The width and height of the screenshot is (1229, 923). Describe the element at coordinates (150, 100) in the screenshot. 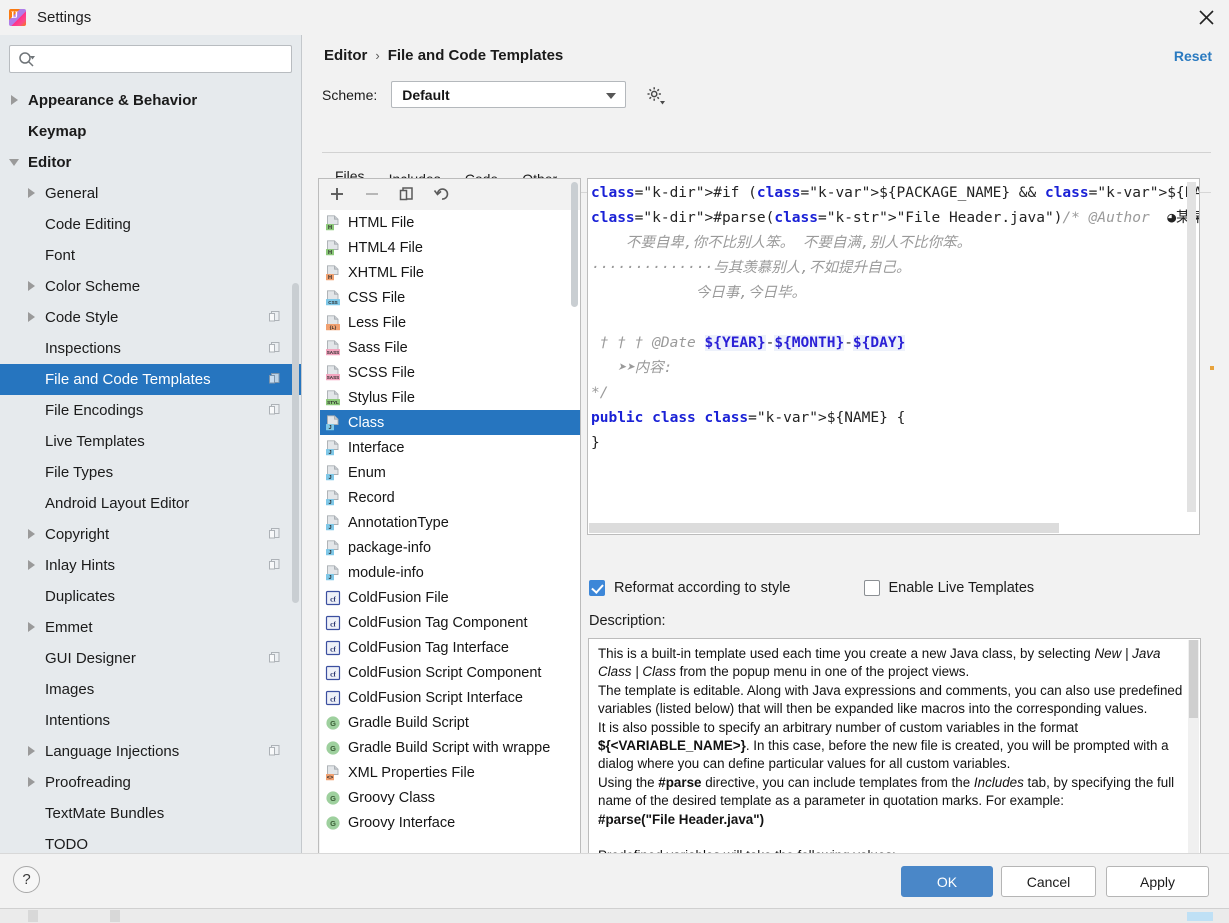

I see `sidebar-item-appearance-behavior: Appearance & Behavior` at that location.